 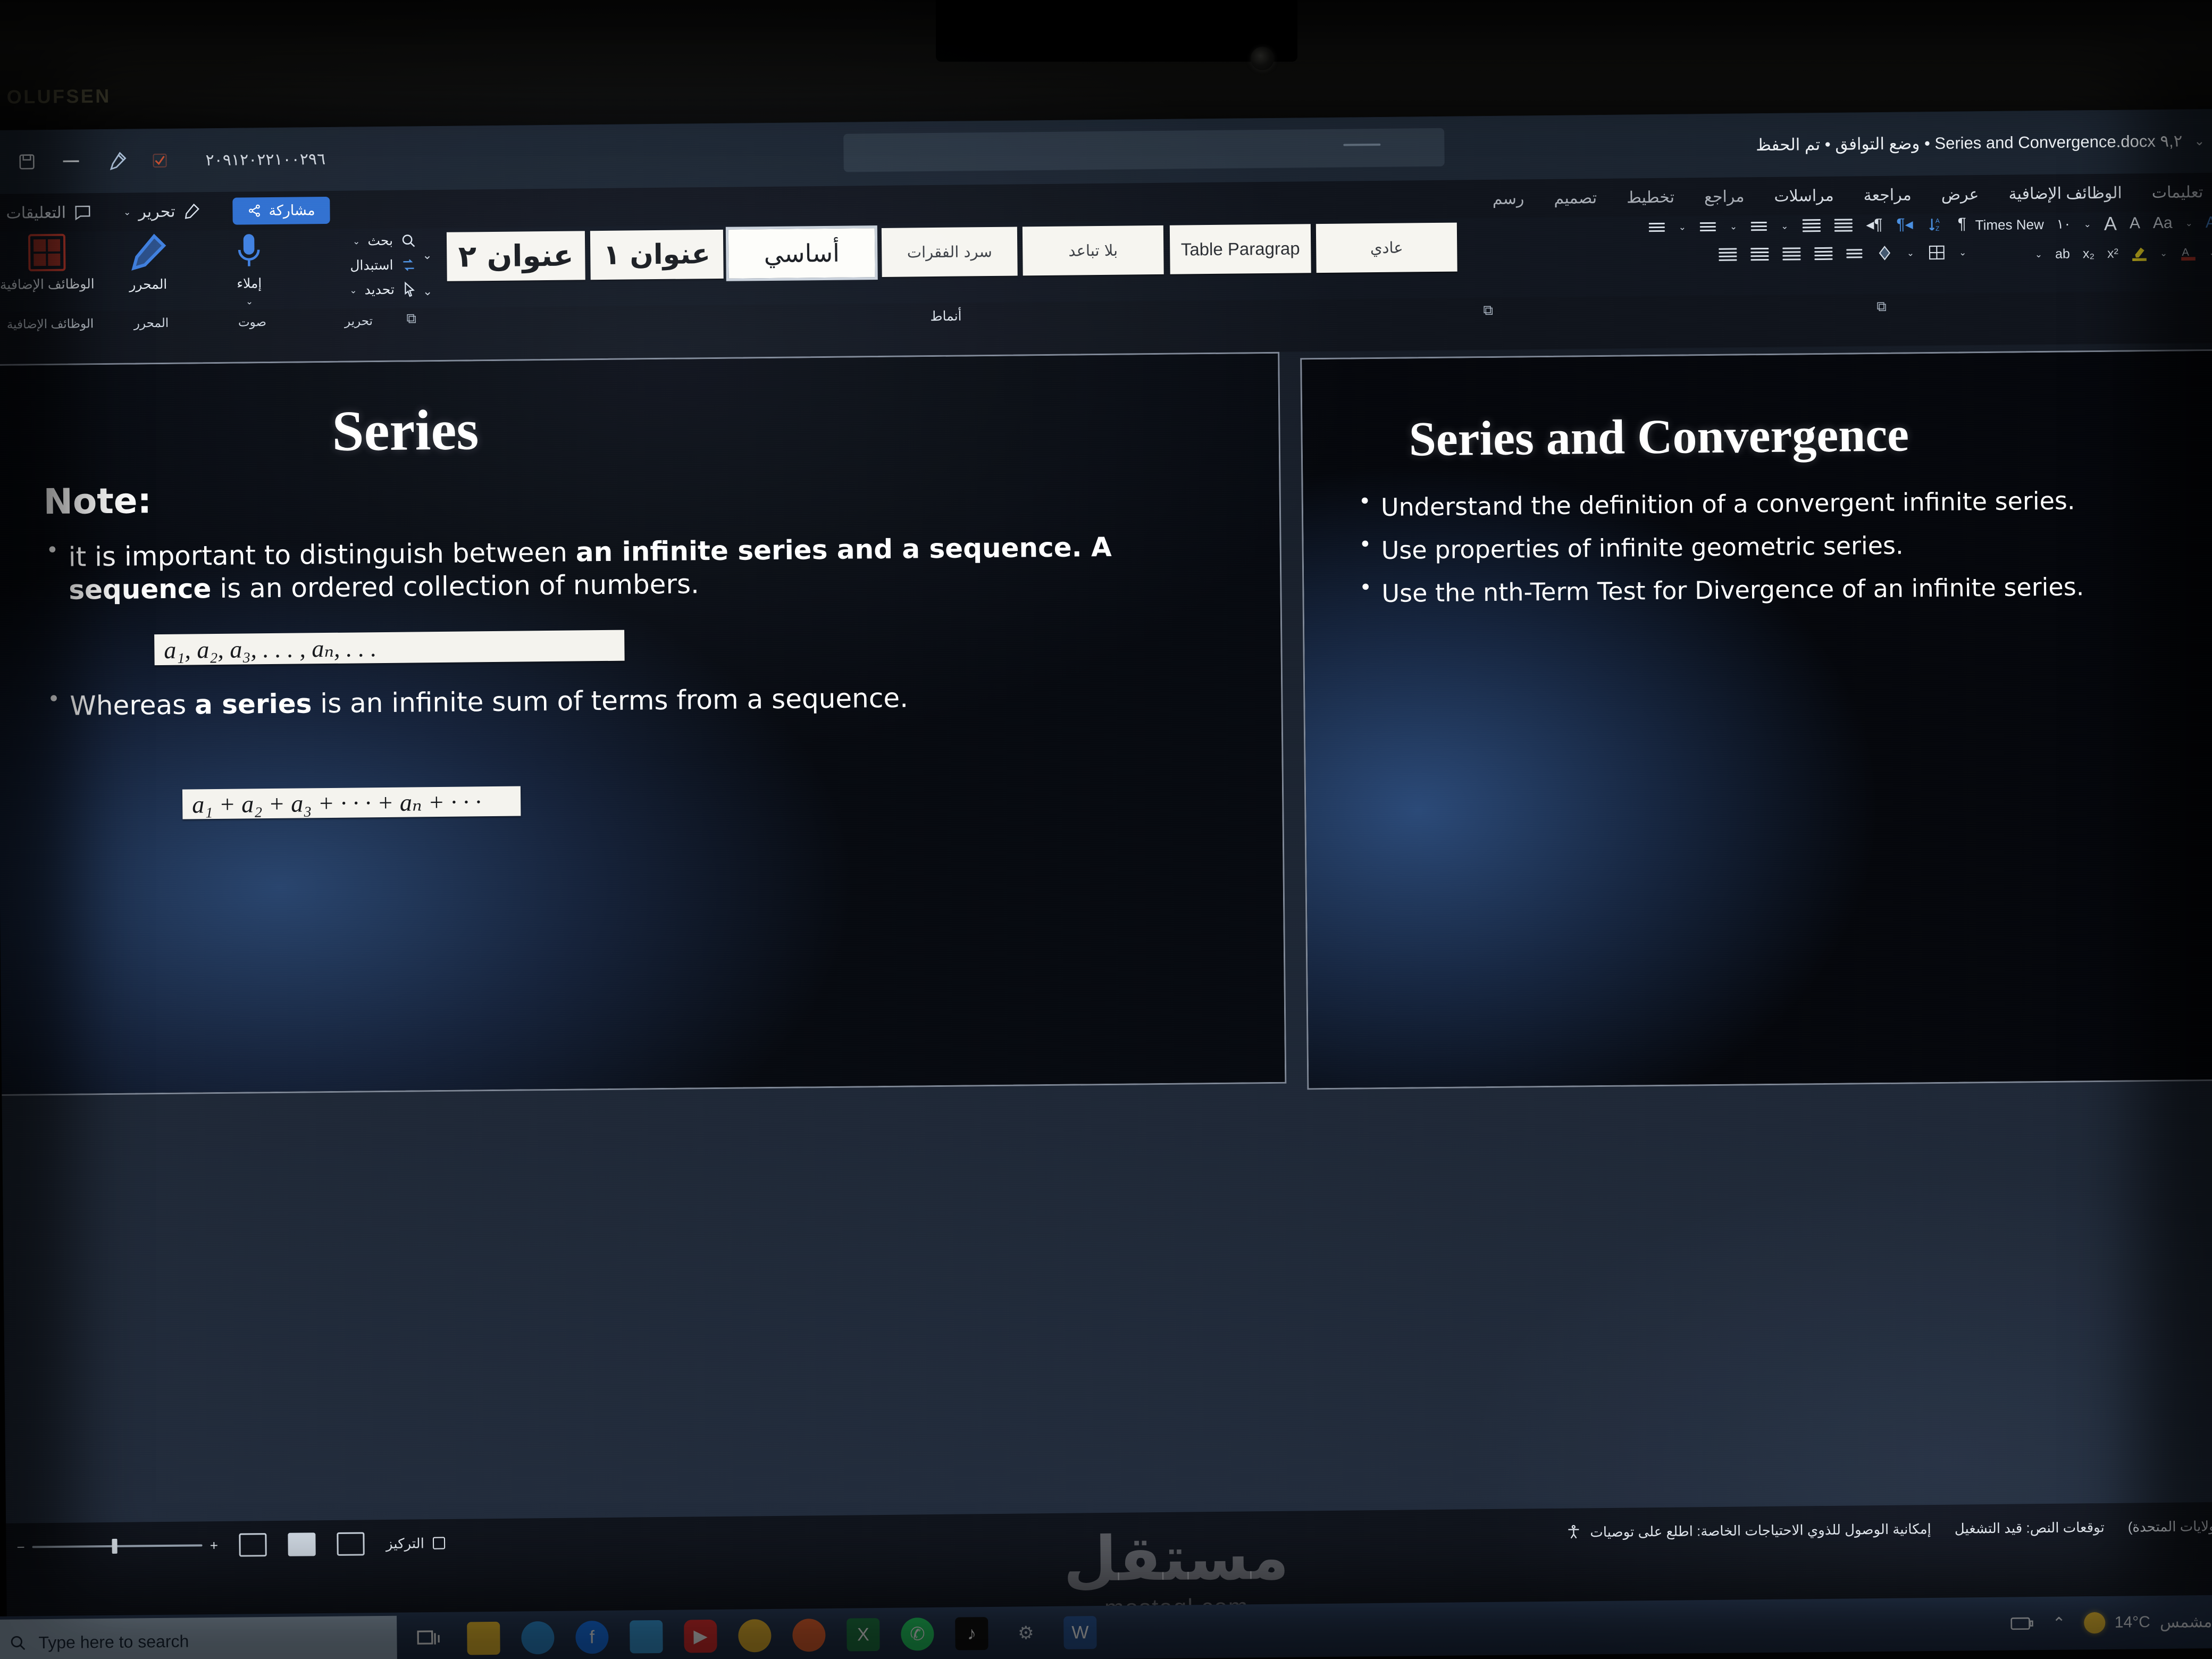 I want to click on tab-design: تصميم, so click(x=1575, y=198).